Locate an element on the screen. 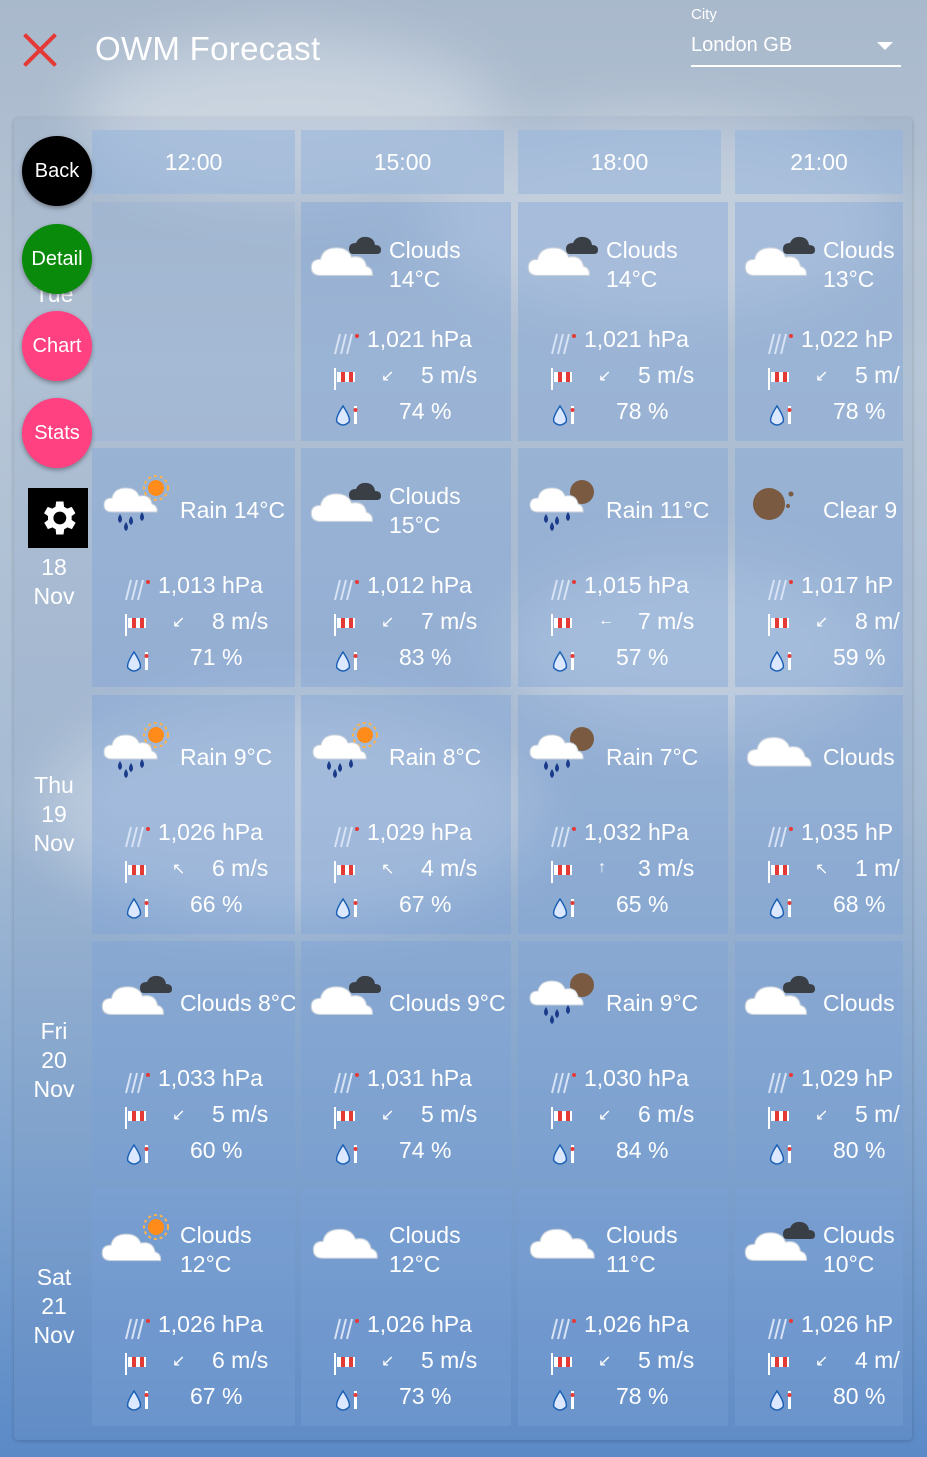  forecast-cell: Clouds 13°C 1,022 hP ↙ 5 m/ 78 % is located at coordinates (819, 321).